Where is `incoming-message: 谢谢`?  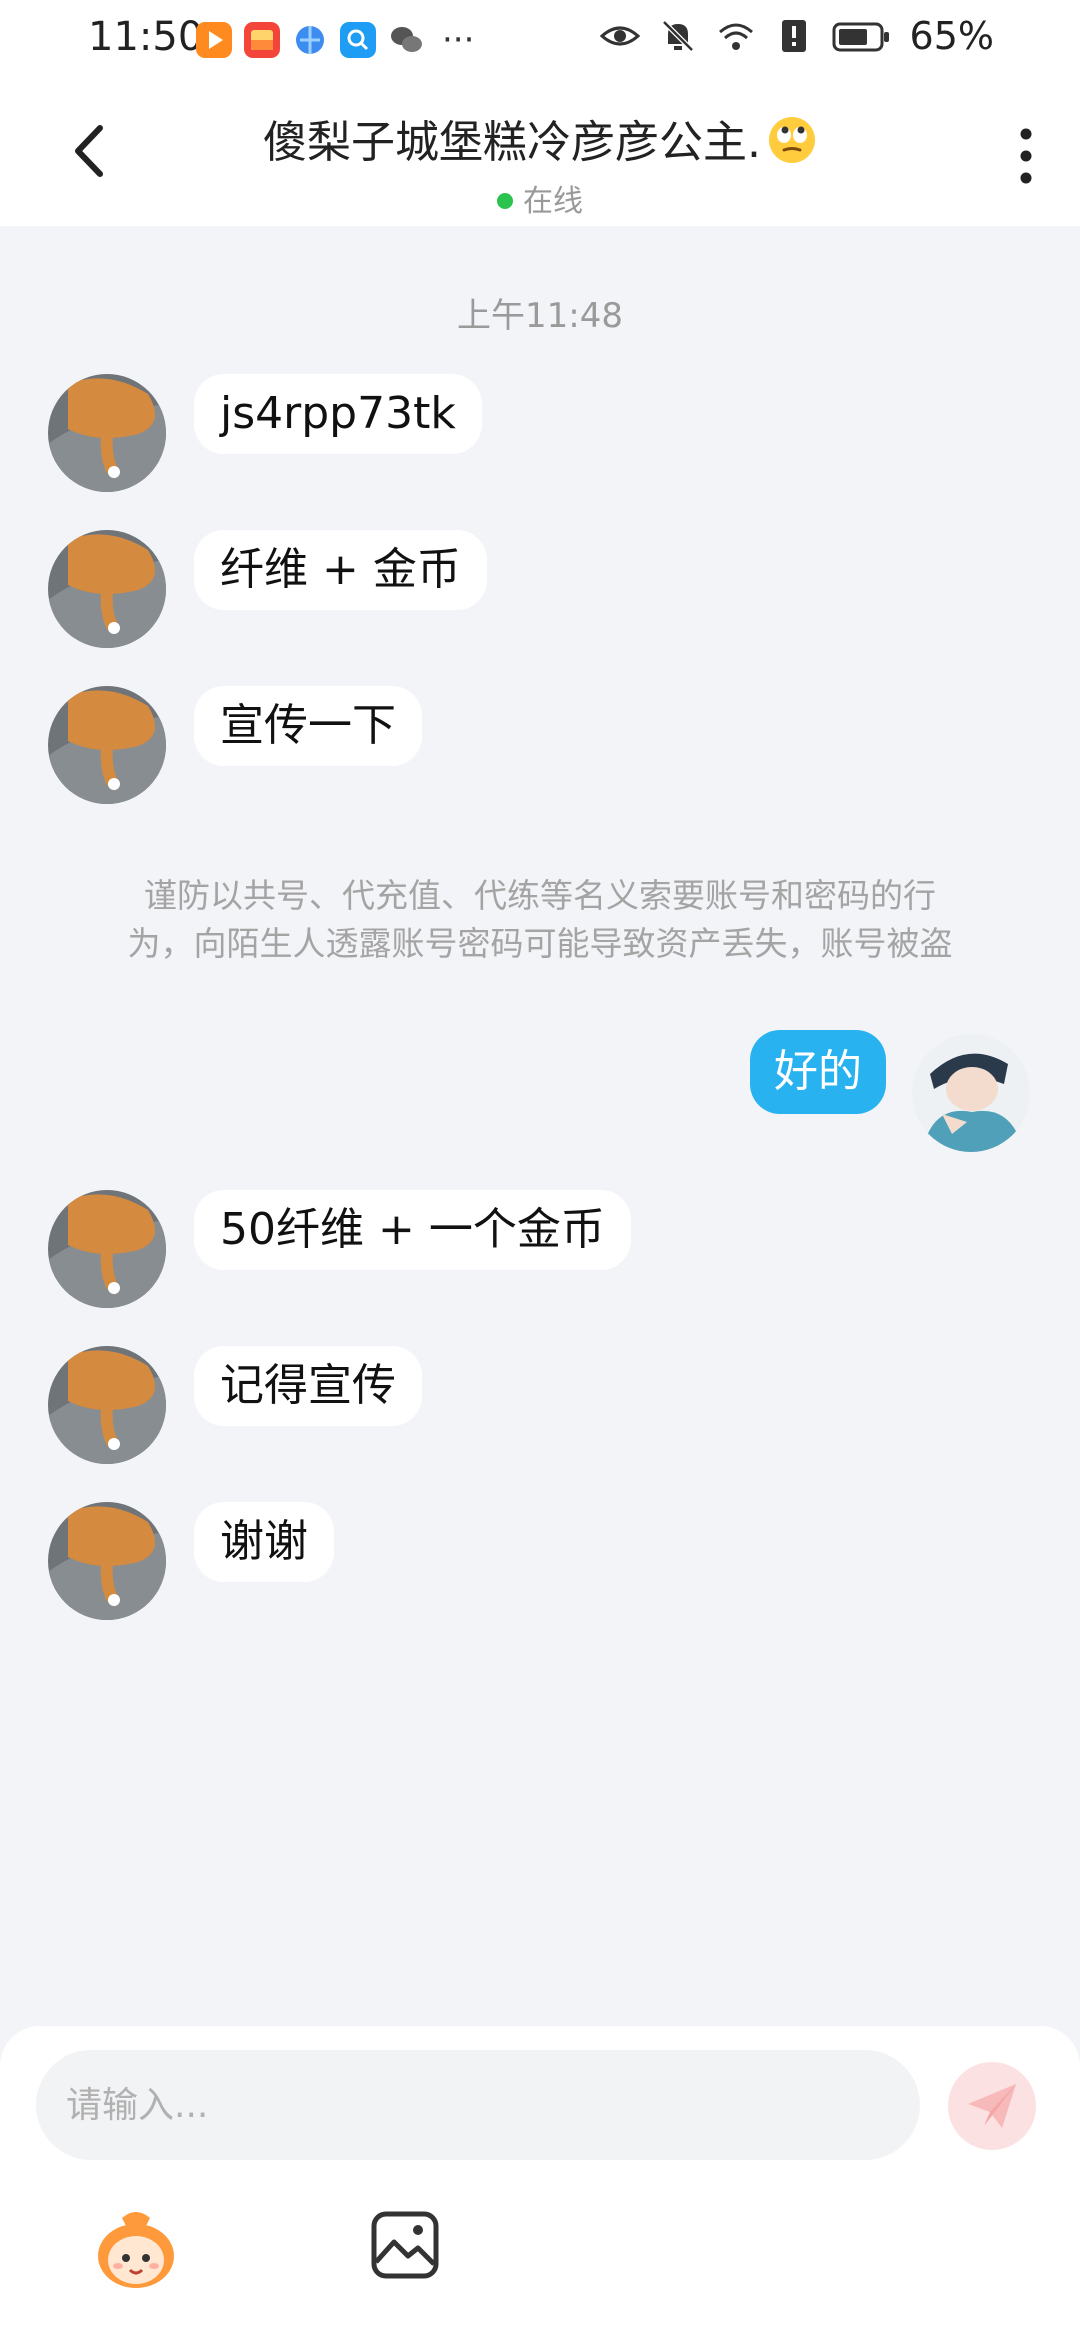
incoming-message: 谢谢 is located at coordinates (540, 1563).